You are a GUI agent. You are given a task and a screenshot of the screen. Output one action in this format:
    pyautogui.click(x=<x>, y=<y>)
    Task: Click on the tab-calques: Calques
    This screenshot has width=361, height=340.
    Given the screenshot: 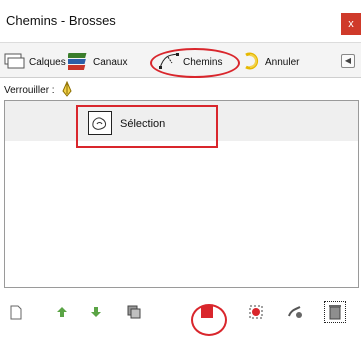 What is the action you would take?
    pyautogui.click(x=35, y=62)
    